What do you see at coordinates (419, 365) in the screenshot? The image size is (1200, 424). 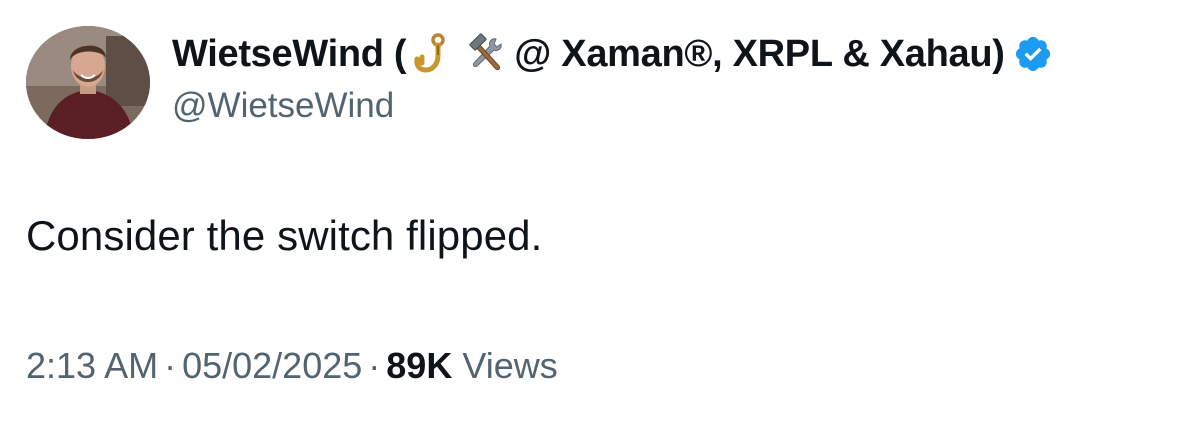 I see `views-count: 89K` at bounding box center [419, 365].